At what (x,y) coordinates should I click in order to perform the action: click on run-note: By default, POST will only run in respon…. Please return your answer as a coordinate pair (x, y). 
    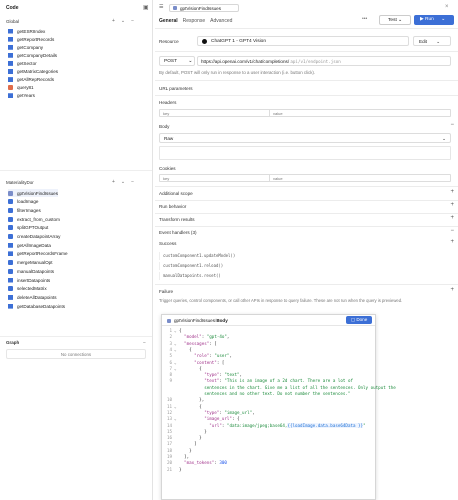
    Looking at the image, I should click on (237, 72).